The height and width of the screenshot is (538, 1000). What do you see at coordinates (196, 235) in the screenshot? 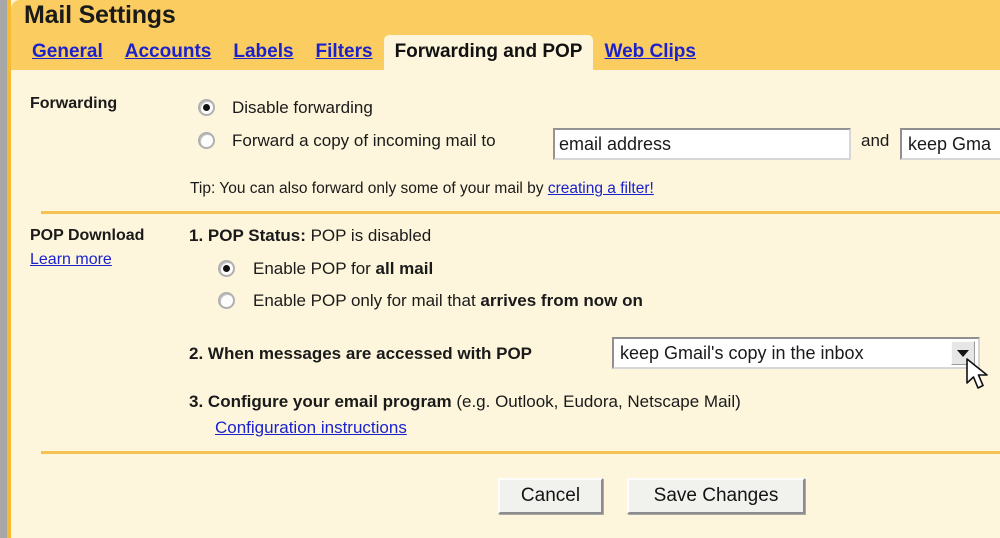
I see `pop-step1-number: 1.` at bounding box center [196, 235].